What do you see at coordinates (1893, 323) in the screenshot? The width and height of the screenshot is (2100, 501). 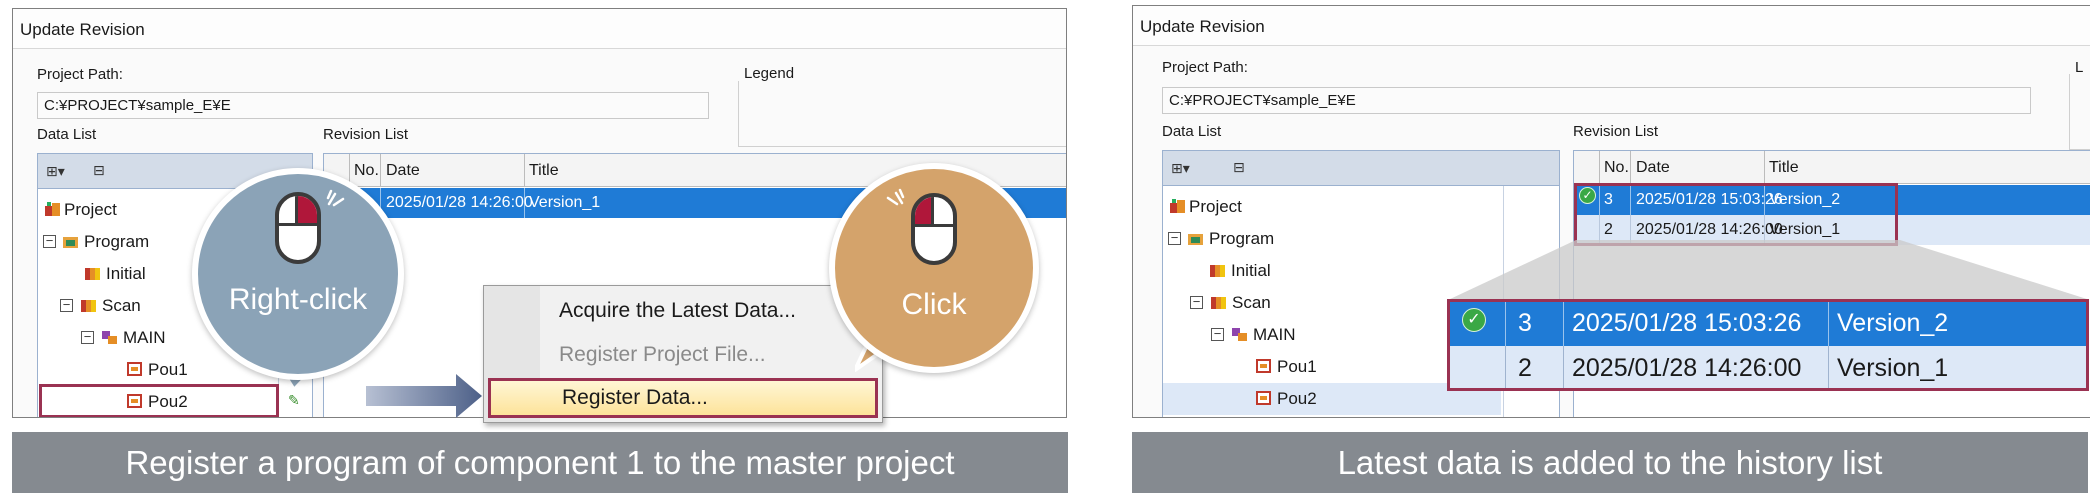 I see `revision-title: Version_2` at bounding box center [1893, 323].